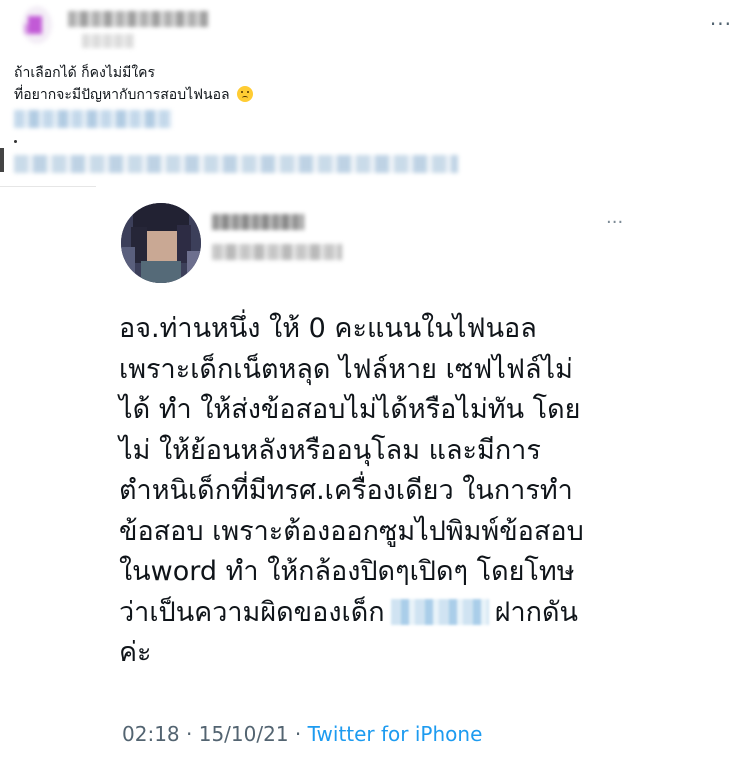  What do you see at coordinates (395, 734) in the screenshot?
I see `tweet-source-link: Twitter for iPhone` at bounding box center [395, 734].